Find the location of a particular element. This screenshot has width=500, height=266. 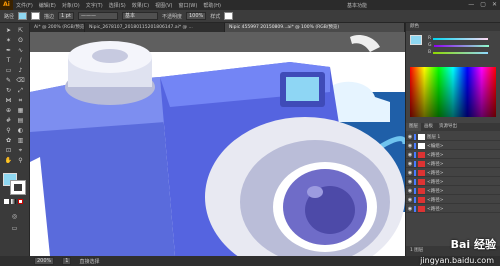

symbol-sprayer-icon: ✿ is located at coordinates (8, 141).